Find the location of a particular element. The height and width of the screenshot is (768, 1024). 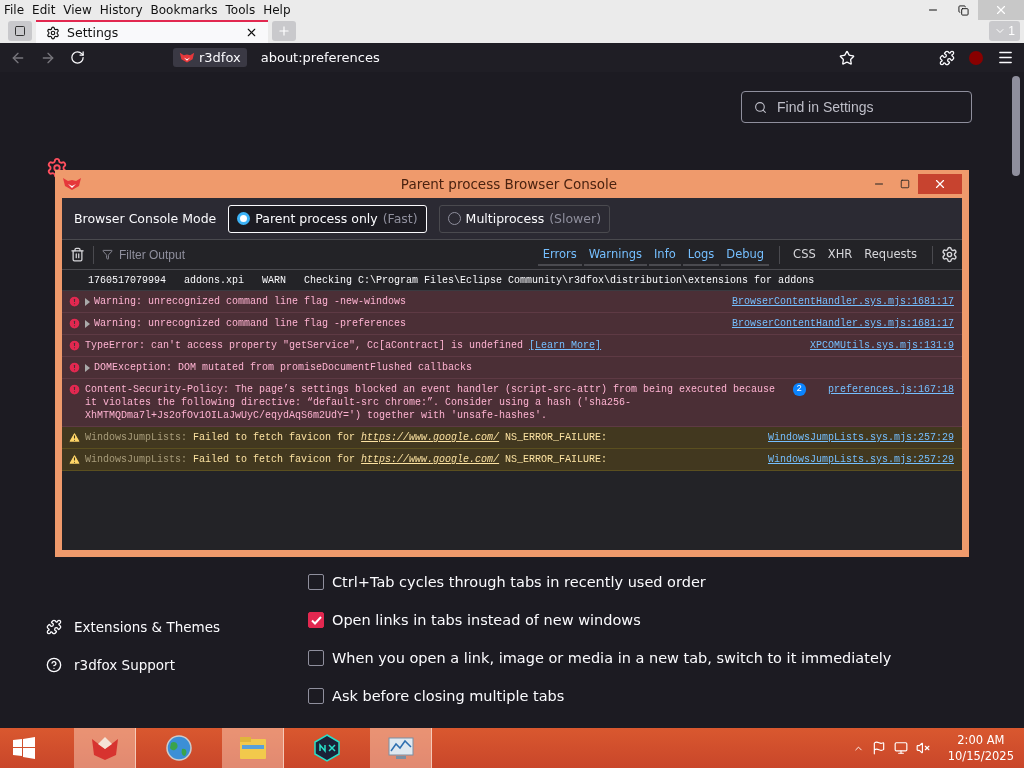

checkbox-option: Ask before closing multiple tabs is located at coordinates (640, 696).